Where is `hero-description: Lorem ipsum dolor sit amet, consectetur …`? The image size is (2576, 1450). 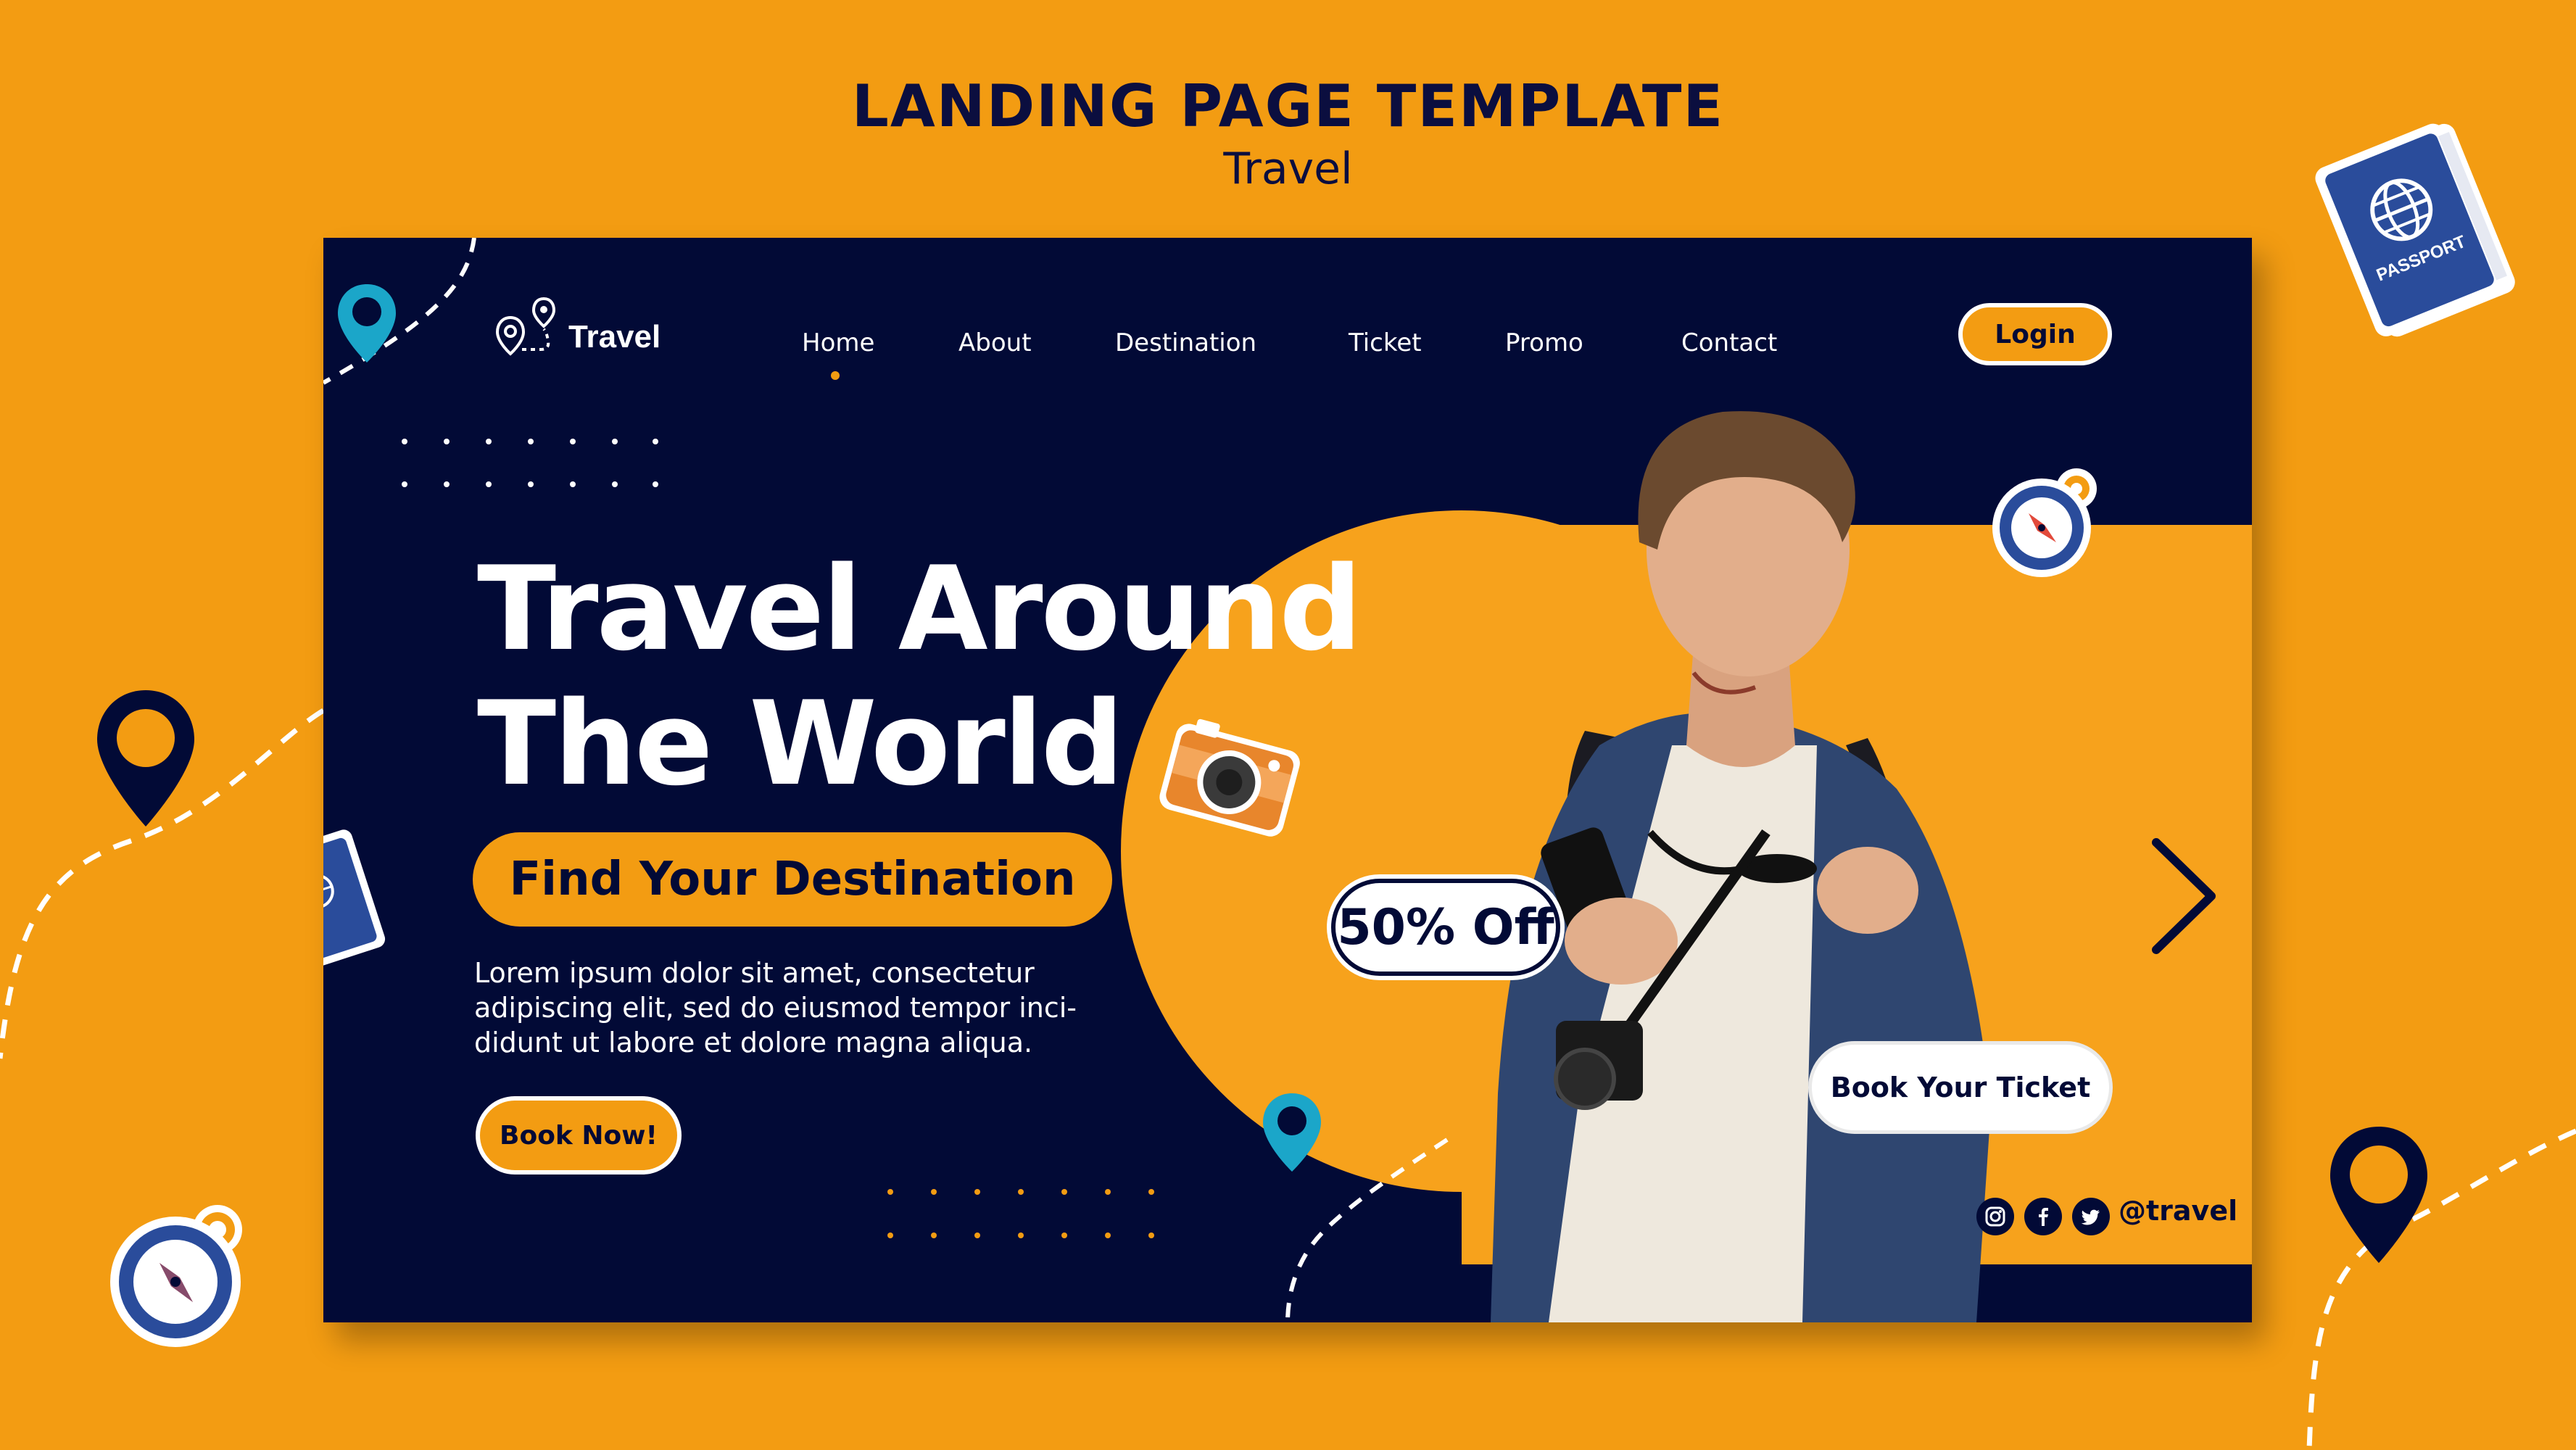
hero-description: Lorem ipsum dolor sit amet, consectetur … is located at coordinates (800, 1008).